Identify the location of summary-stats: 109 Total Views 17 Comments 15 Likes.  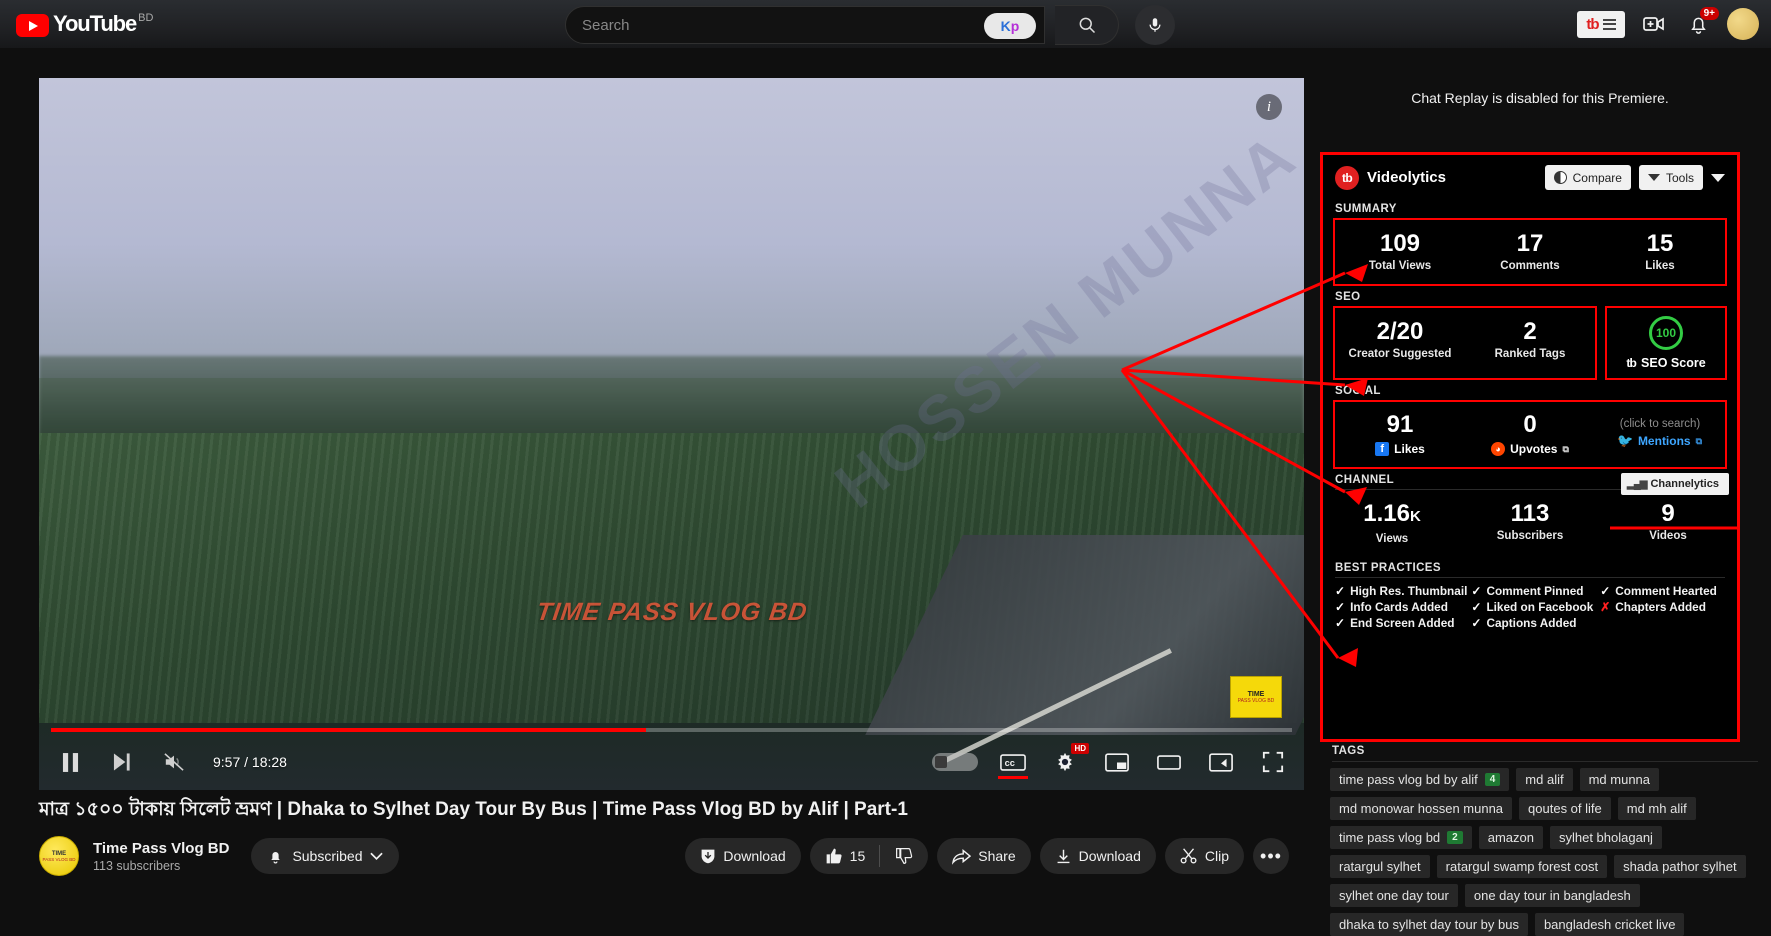
(1530, 252).